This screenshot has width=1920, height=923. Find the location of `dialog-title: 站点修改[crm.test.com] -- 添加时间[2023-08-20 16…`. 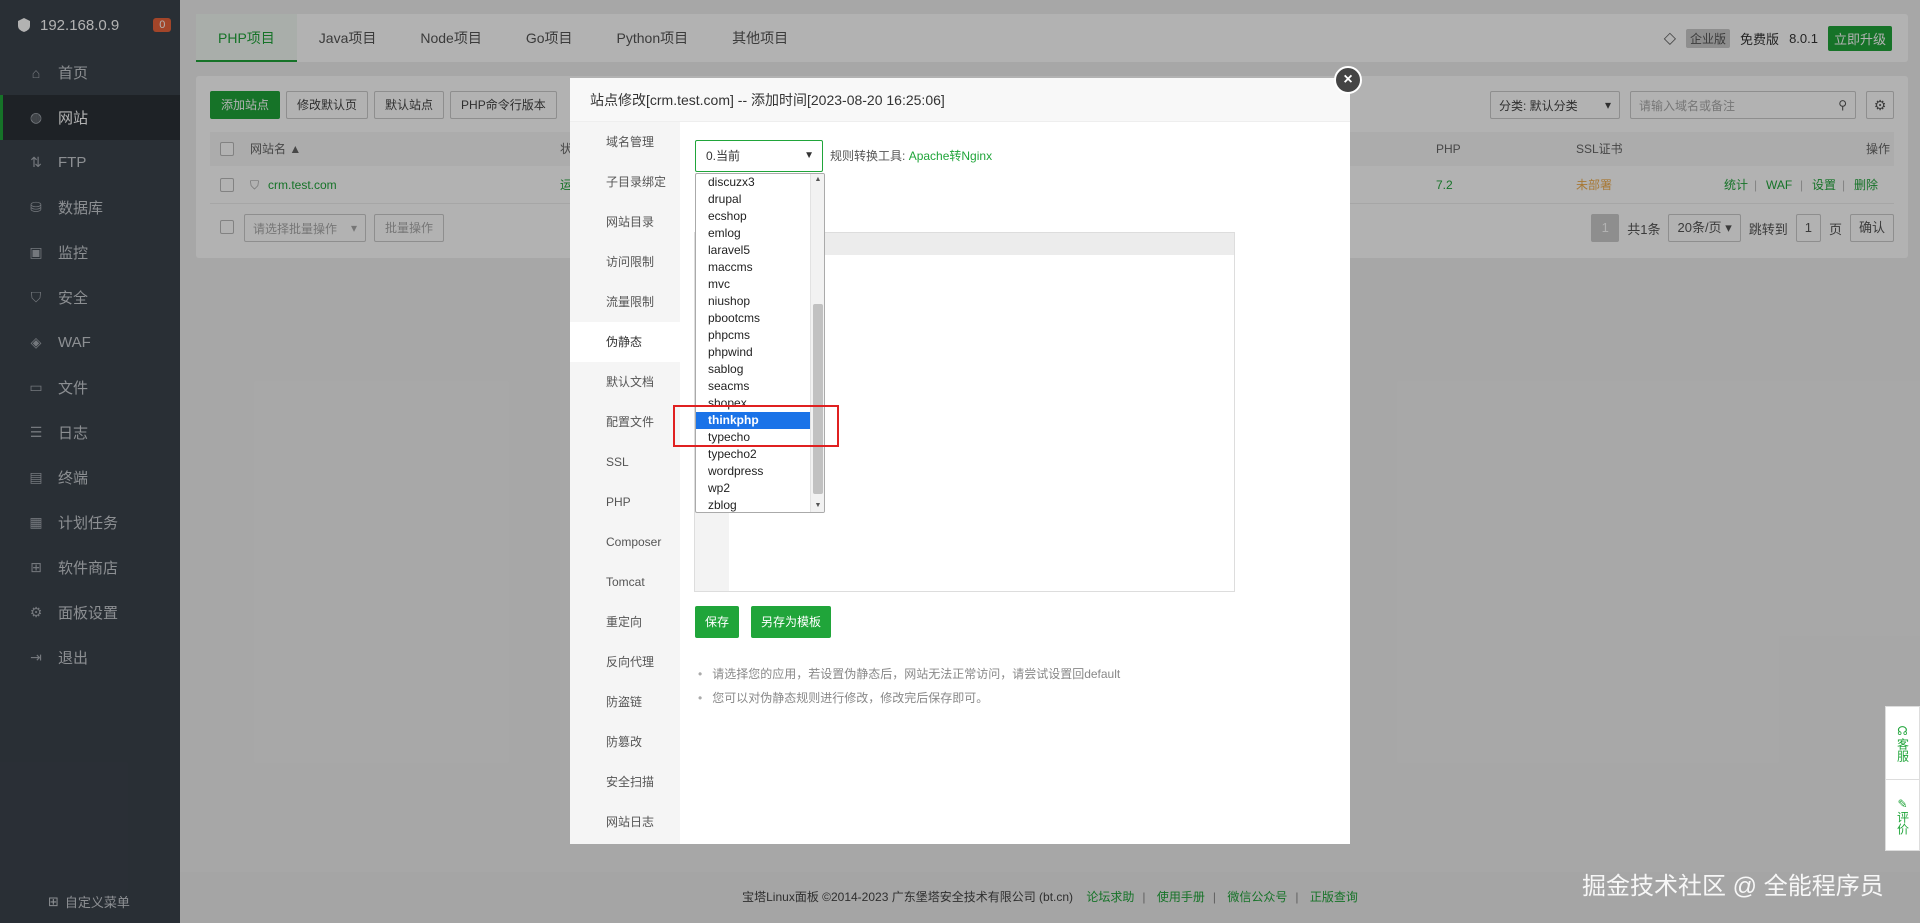

dialog-title: 站点修改[crm.test.com] -- 添加时间[2023-08-20 16… is located at coordinates (960, 100).